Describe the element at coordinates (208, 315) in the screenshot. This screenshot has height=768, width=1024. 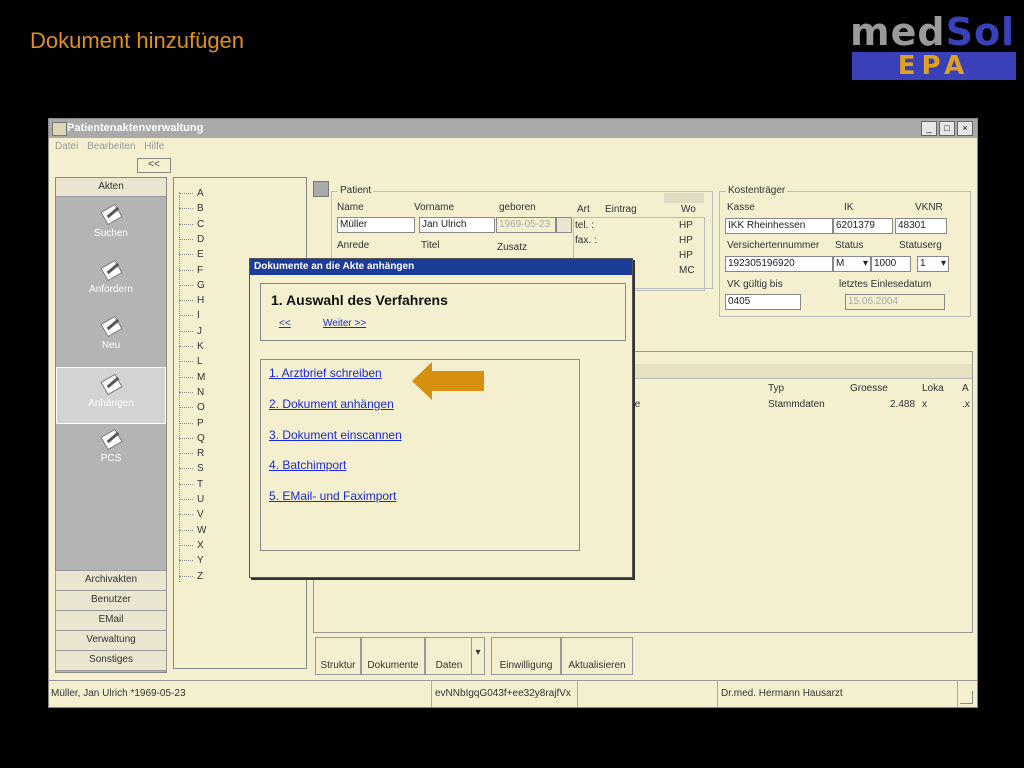
I see `tree-letter-i: I` at that location.